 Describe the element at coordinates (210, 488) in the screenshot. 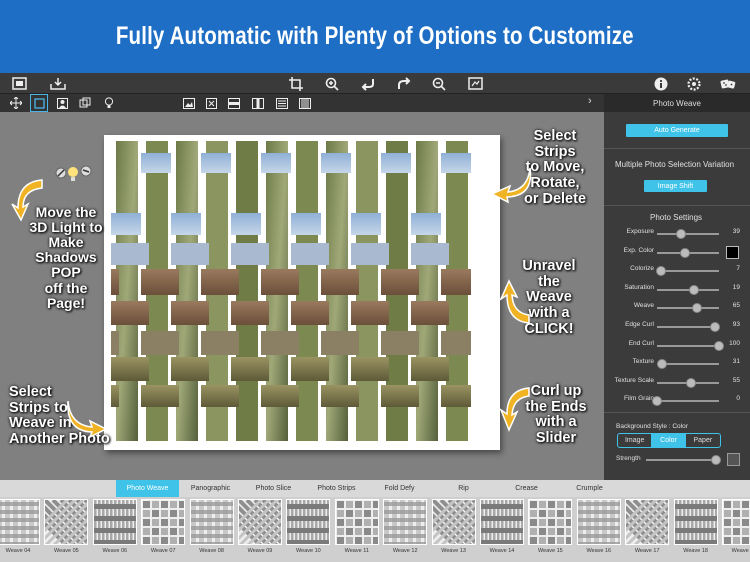

I see `tab-panographic: Panographic` at that location.